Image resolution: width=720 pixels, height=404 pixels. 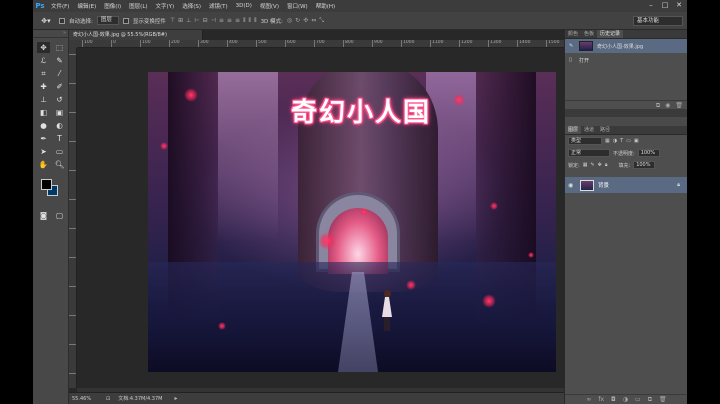 I want to click on menu-file: 文件(F), so click(x=60, y=6).